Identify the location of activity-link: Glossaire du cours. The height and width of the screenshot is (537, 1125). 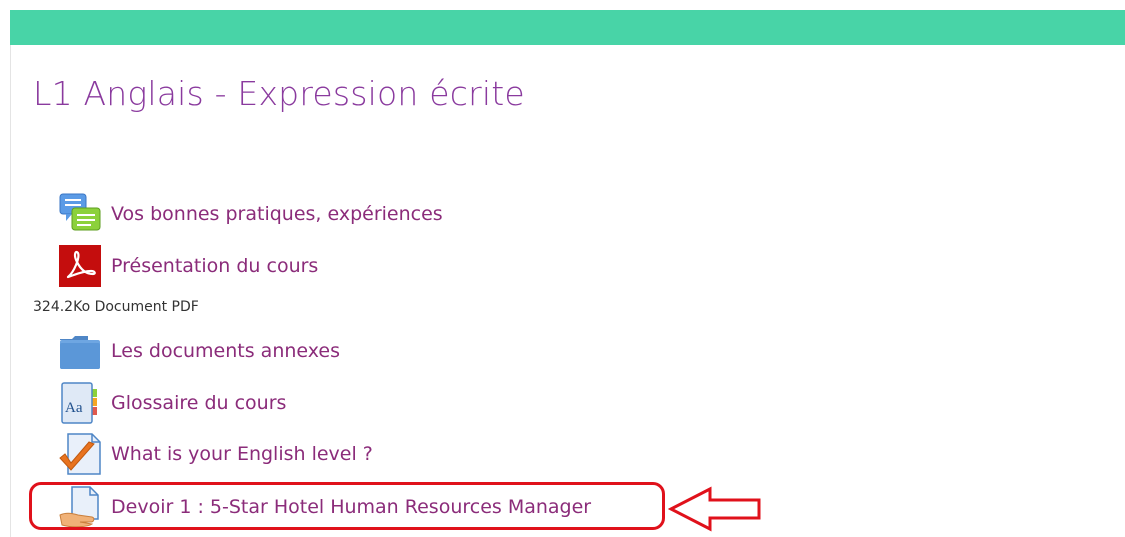
(198, 403).